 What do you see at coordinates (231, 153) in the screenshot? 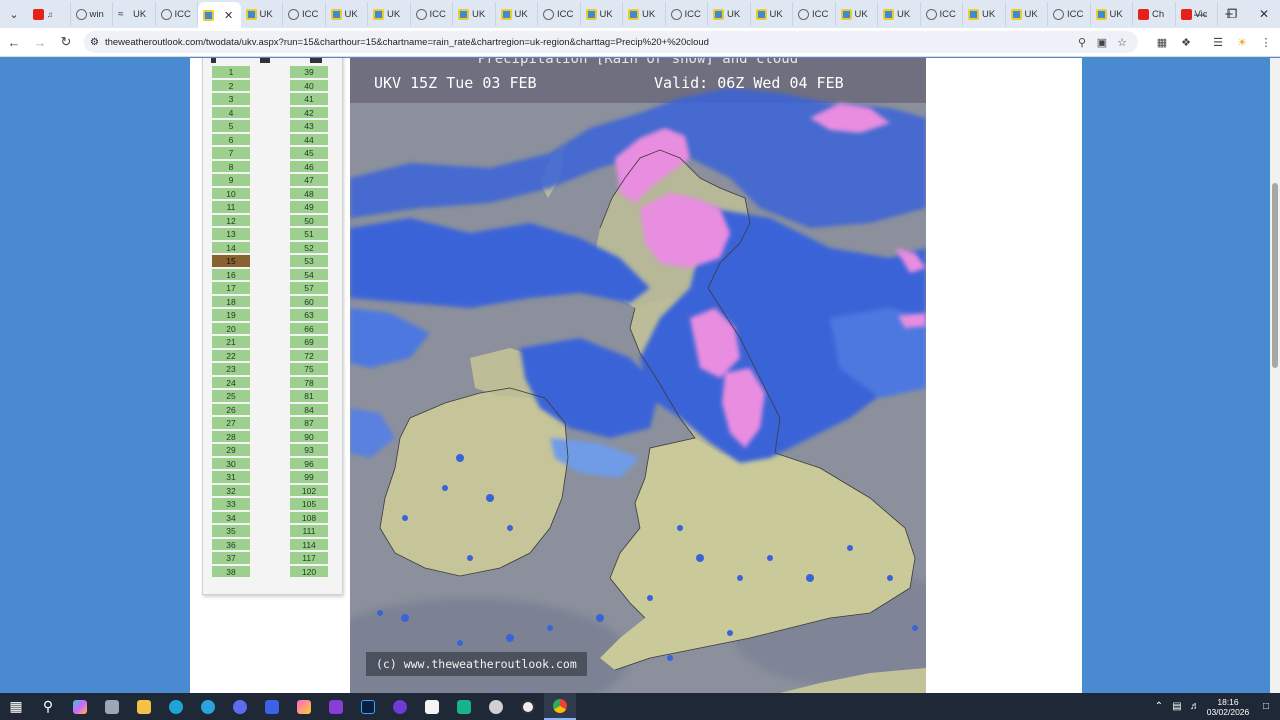
I see `hour-link: 7` at bounding box center [231, 153].